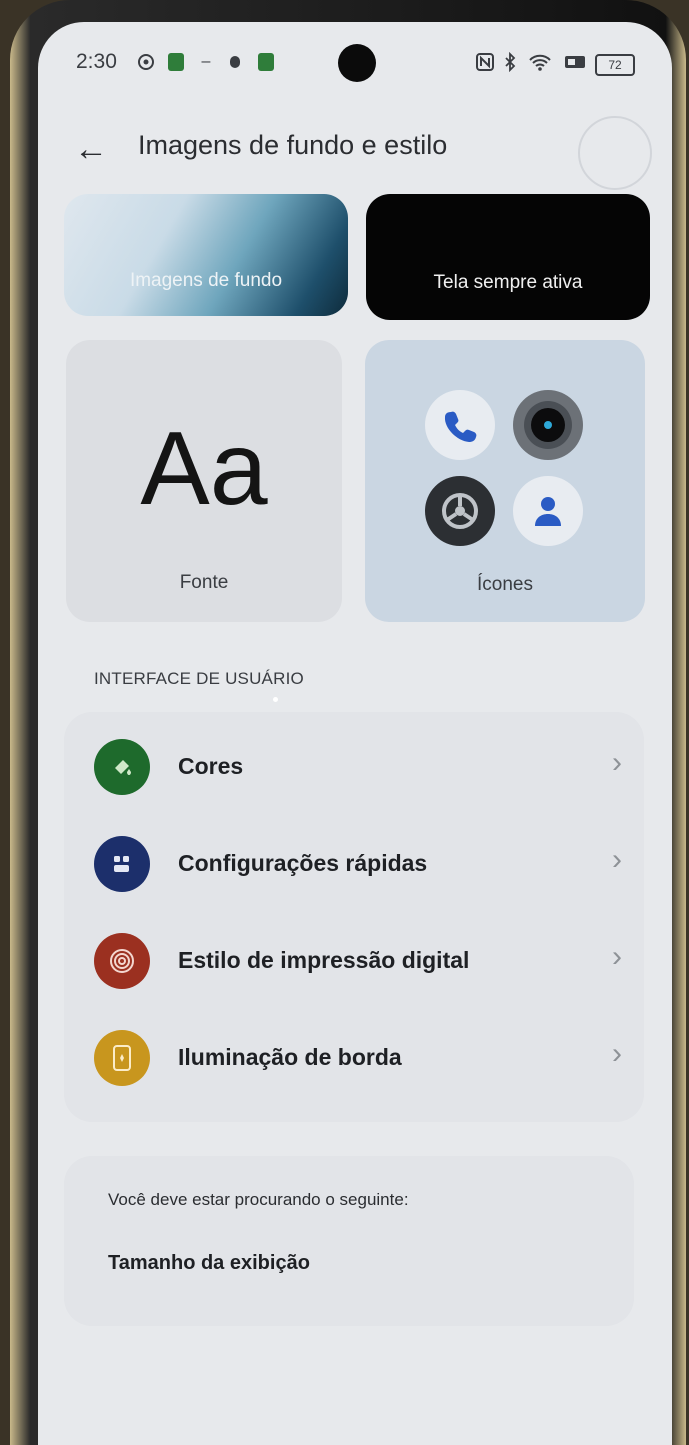 This screenshot has height=1445, width=689. What do you see at coordinates (204, 469) in the screenshot?
I see `font-sample: Aa` at bounding box center [204, 469].